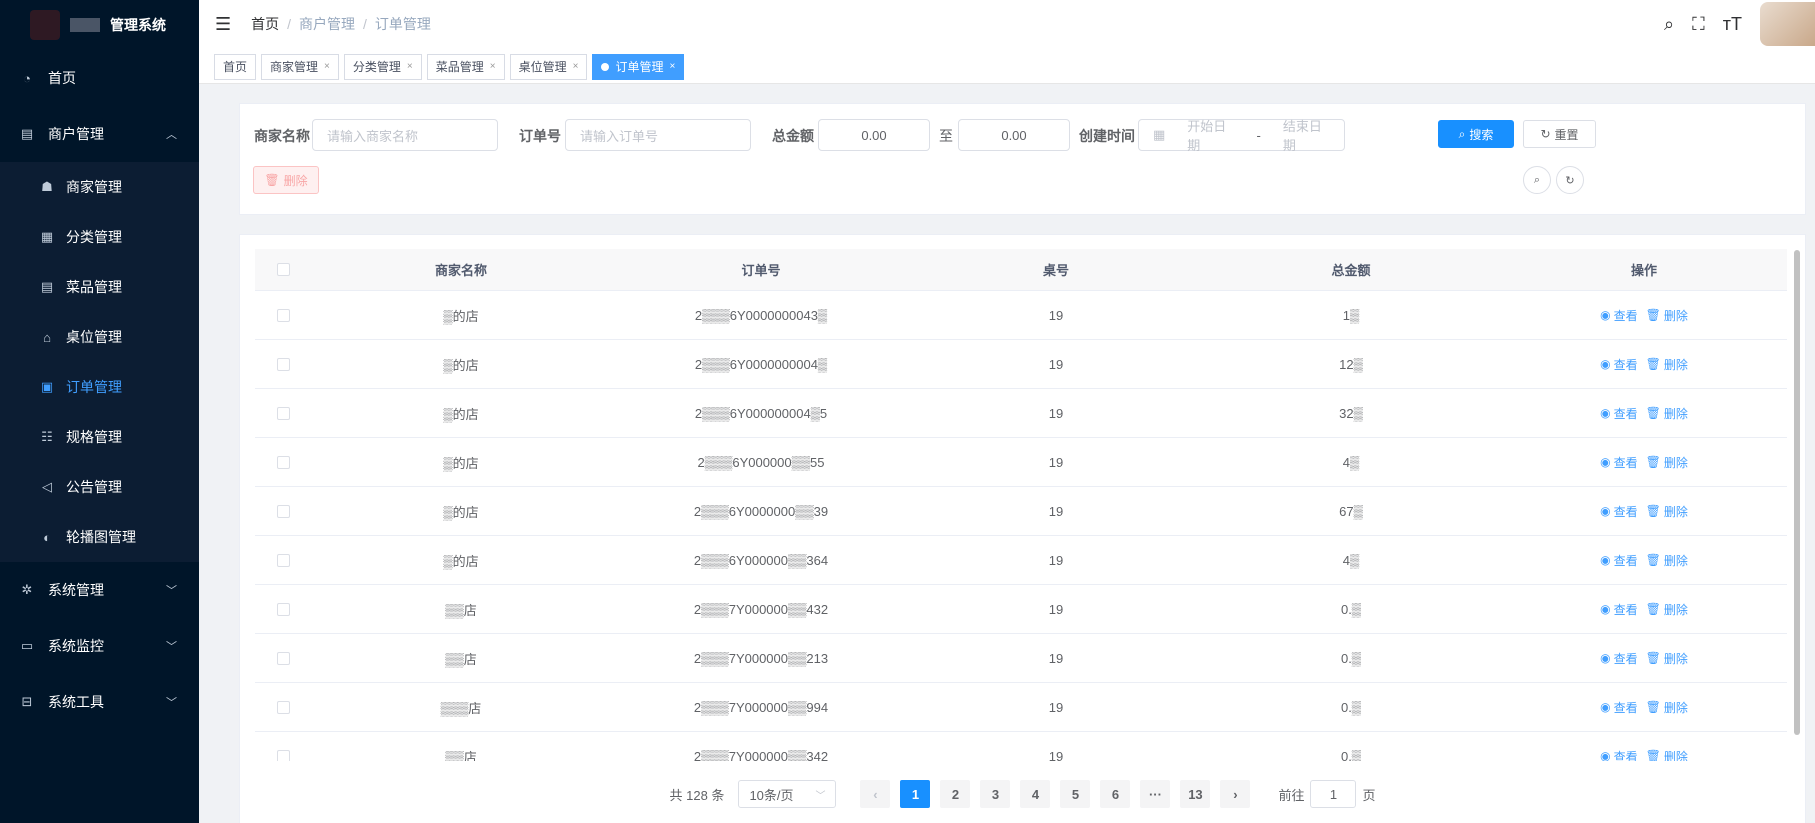 This screenshot has width=1815, height=823. Describe the element at coordinates (1021, 511) in the screenshot. I see `table-row: ▒的店 2▒▒▒6Y0000000▒▒39 19 67▒ ◉ 查看 🗑 删除` at that location.